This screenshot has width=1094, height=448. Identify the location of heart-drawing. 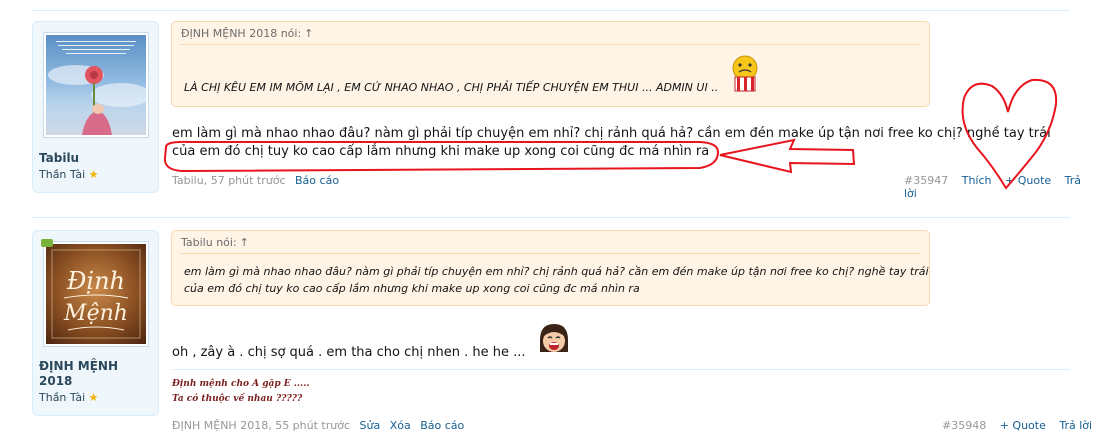
(1009, 134).